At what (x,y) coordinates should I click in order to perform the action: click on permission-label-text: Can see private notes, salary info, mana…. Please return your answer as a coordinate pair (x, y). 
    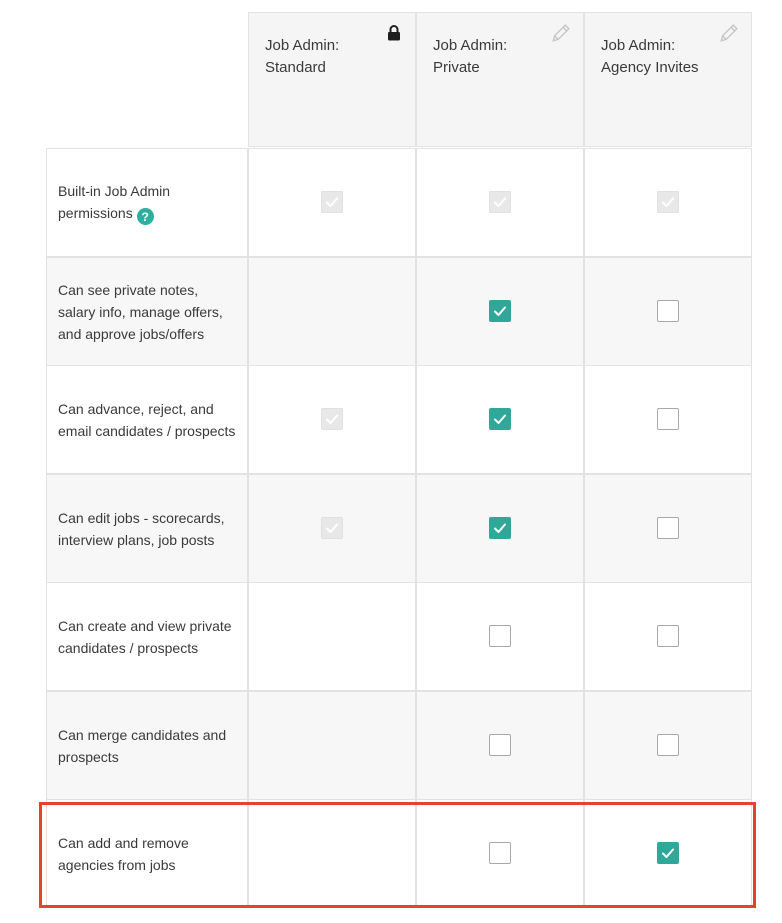
    Looking at the image, I should click on (140, 311).